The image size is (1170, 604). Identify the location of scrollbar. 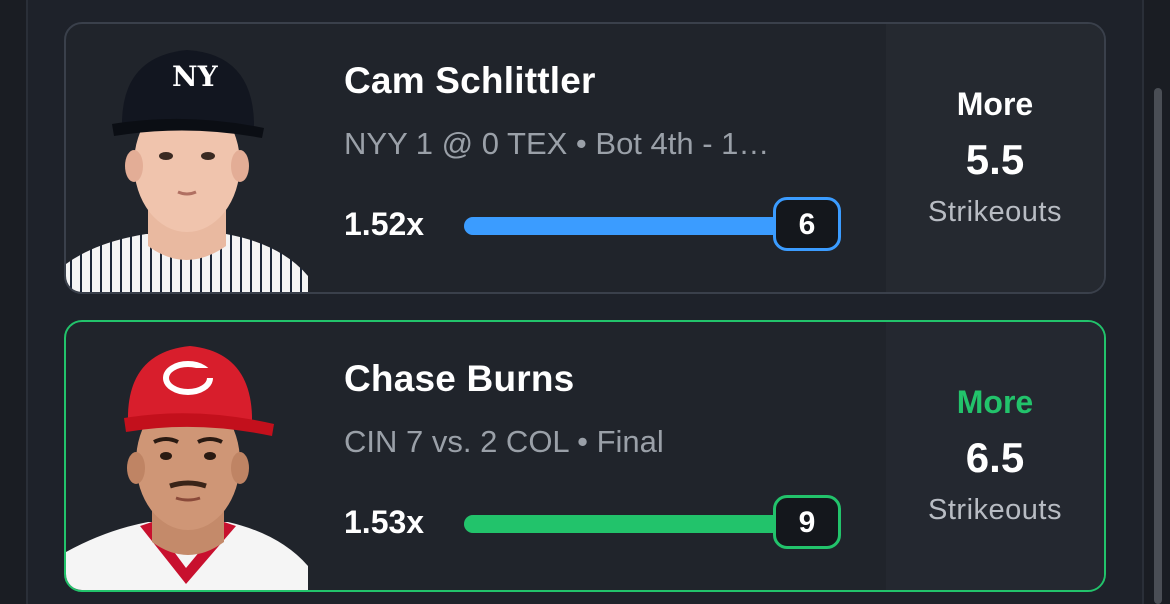
(1158, 346).